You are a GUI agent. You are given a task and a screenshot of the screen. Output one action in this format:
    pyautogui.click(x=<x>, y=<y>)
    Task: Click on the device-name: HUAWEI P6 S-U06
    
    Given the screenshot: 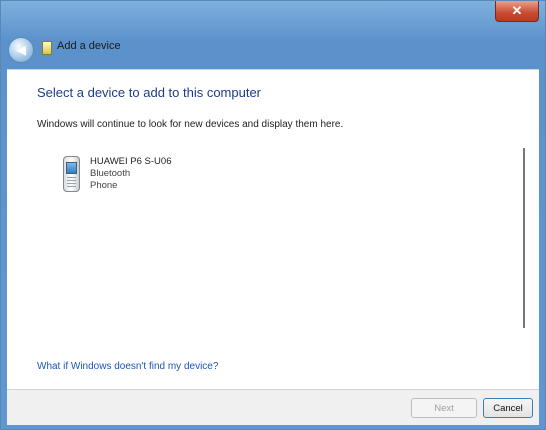 What is the action you would take?
    pyautogui.click(x=131, y=161)
    